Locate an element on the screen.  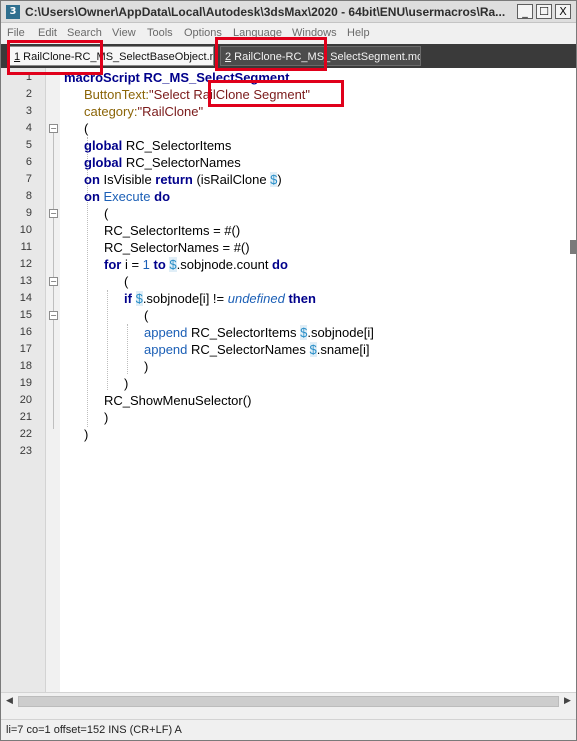
line-number: 10 is located at coordinates (25, 230).